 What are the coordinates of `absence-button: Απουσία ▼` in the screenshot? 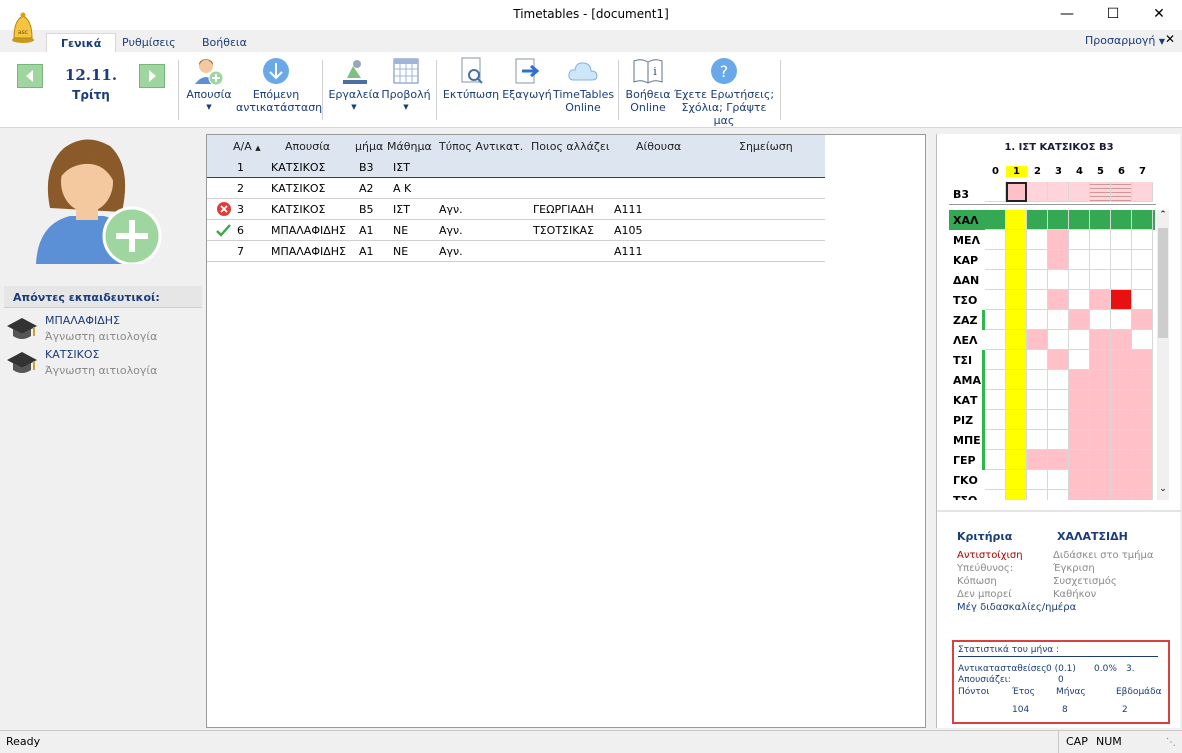 It's located at (209, 85).